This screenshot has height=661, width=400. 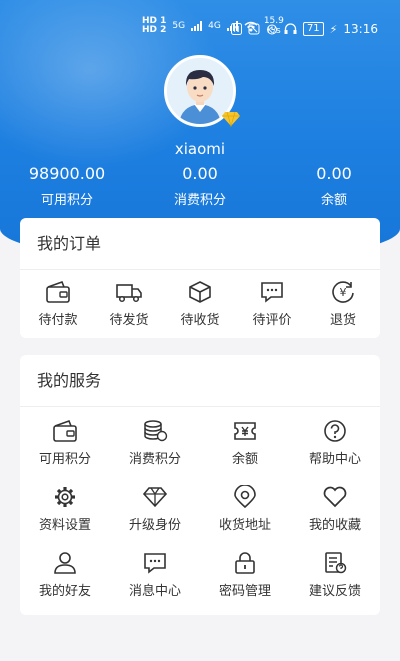 I want to click on order-pending-shipment: 待发货, so click(x=129, y=304).